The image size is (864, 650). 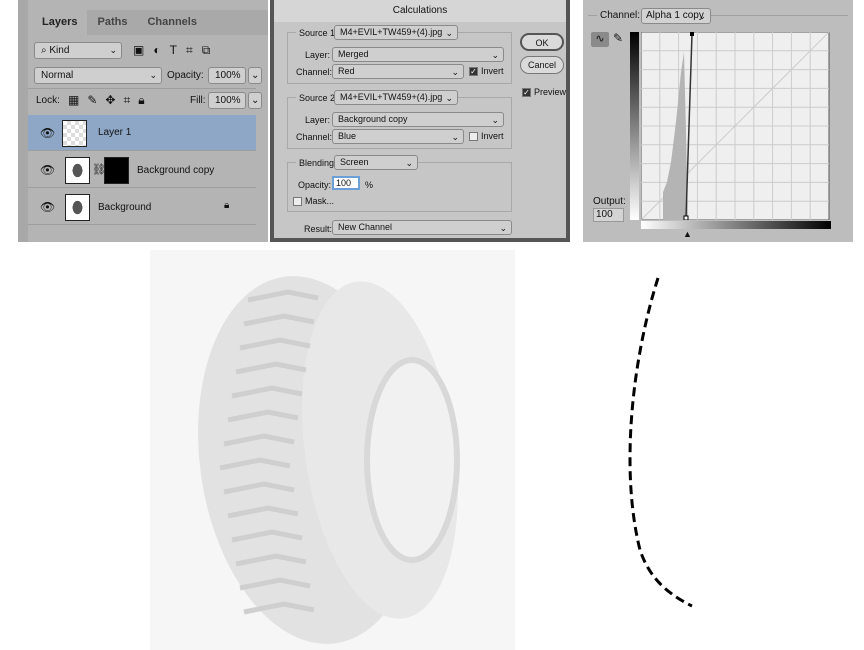 What do you see at coordinates (130, 100) in the screenshot?
I see `lock-artboard-icon: ⌗` at bounding box center [130, 100].